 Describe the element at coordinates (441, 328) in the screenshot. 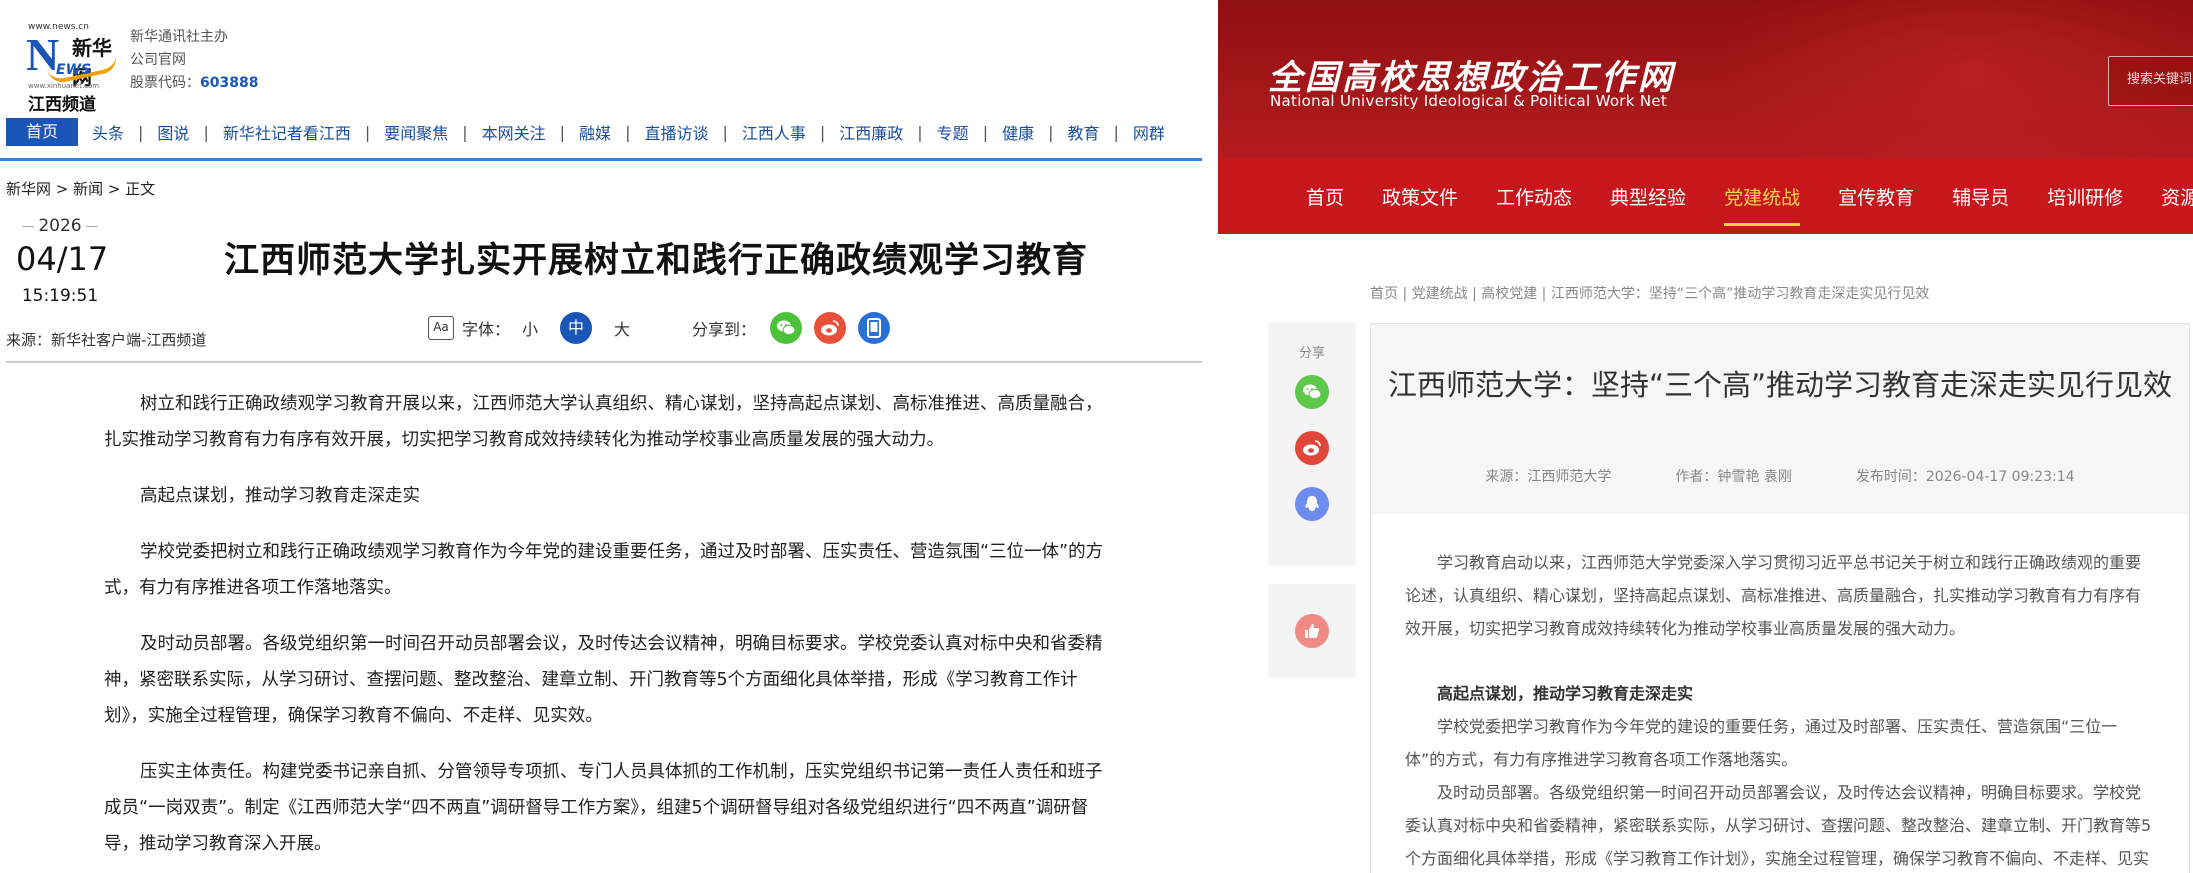

I see `font-size-icon: Aa` at that location.